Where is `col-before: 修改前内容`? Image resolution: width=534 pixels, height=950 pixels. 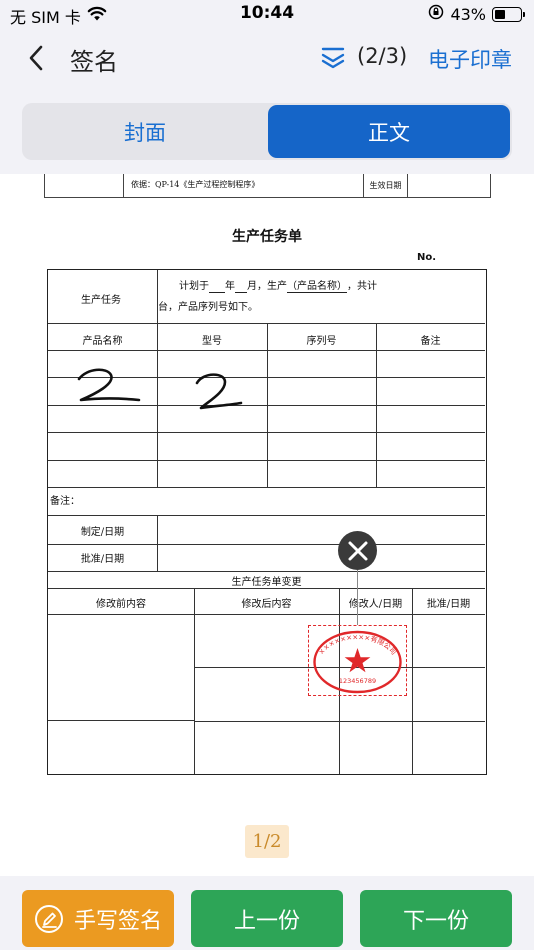 col-before: 修改前内容 is located at coordinates (121, 604).